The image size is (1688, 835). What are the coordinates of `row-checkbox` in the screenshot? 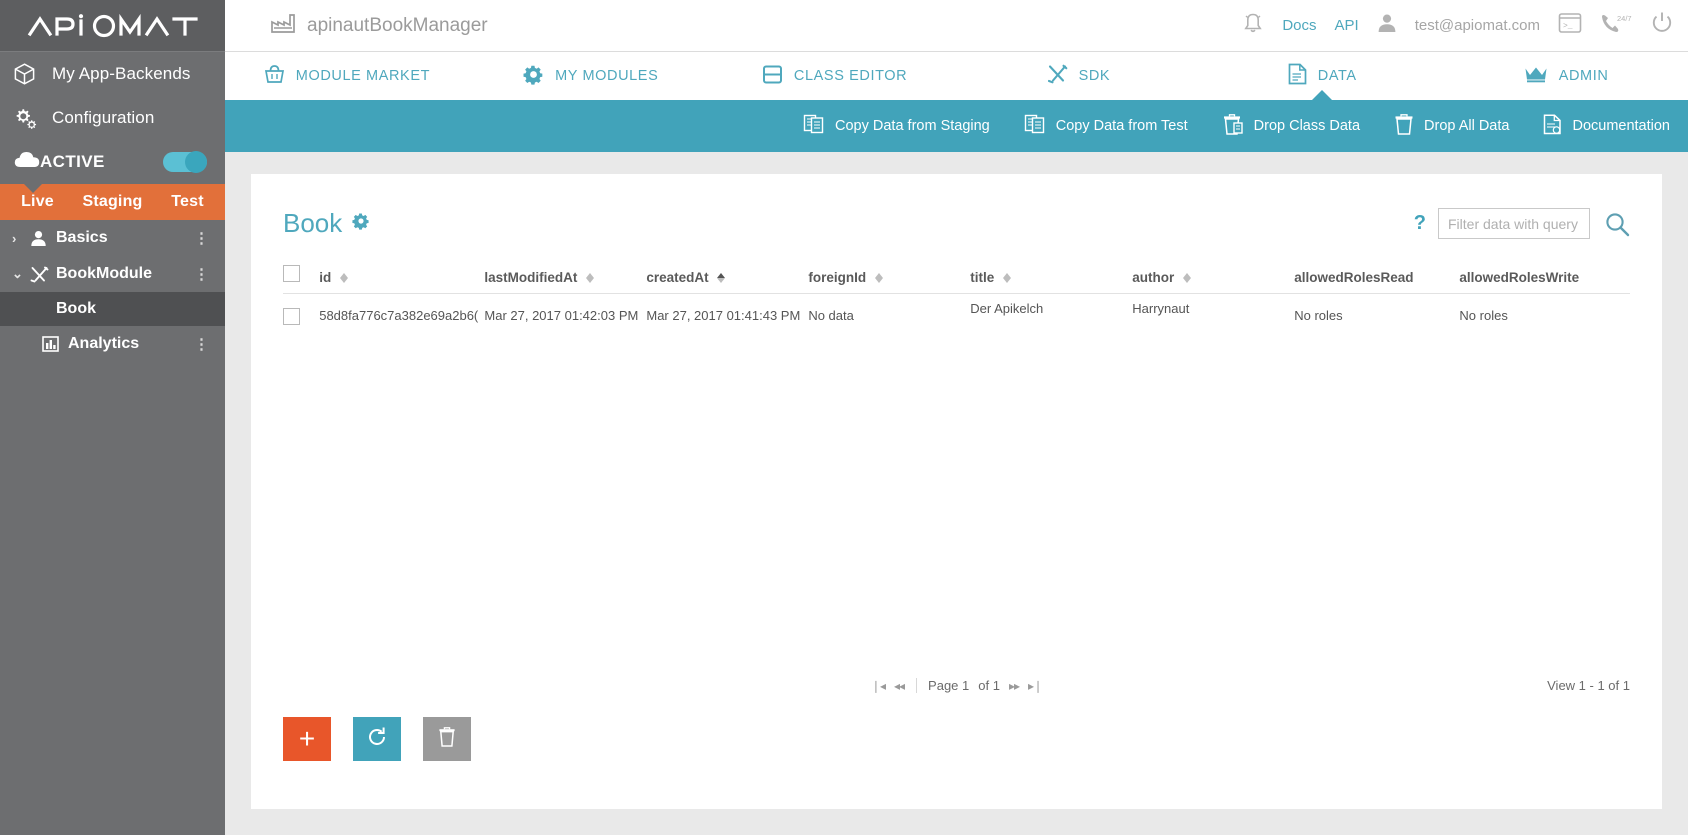 It's located at (291, 316).